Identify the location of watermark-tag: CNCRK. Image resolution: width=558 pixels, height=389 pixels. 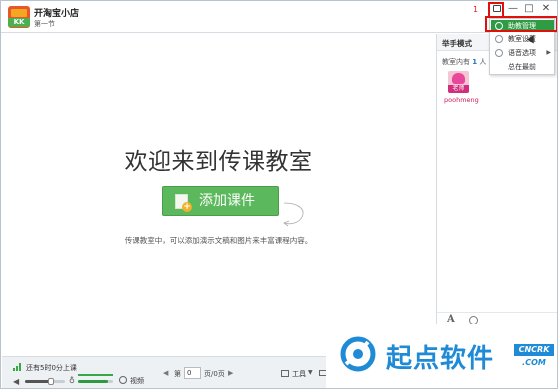
(534, 350).